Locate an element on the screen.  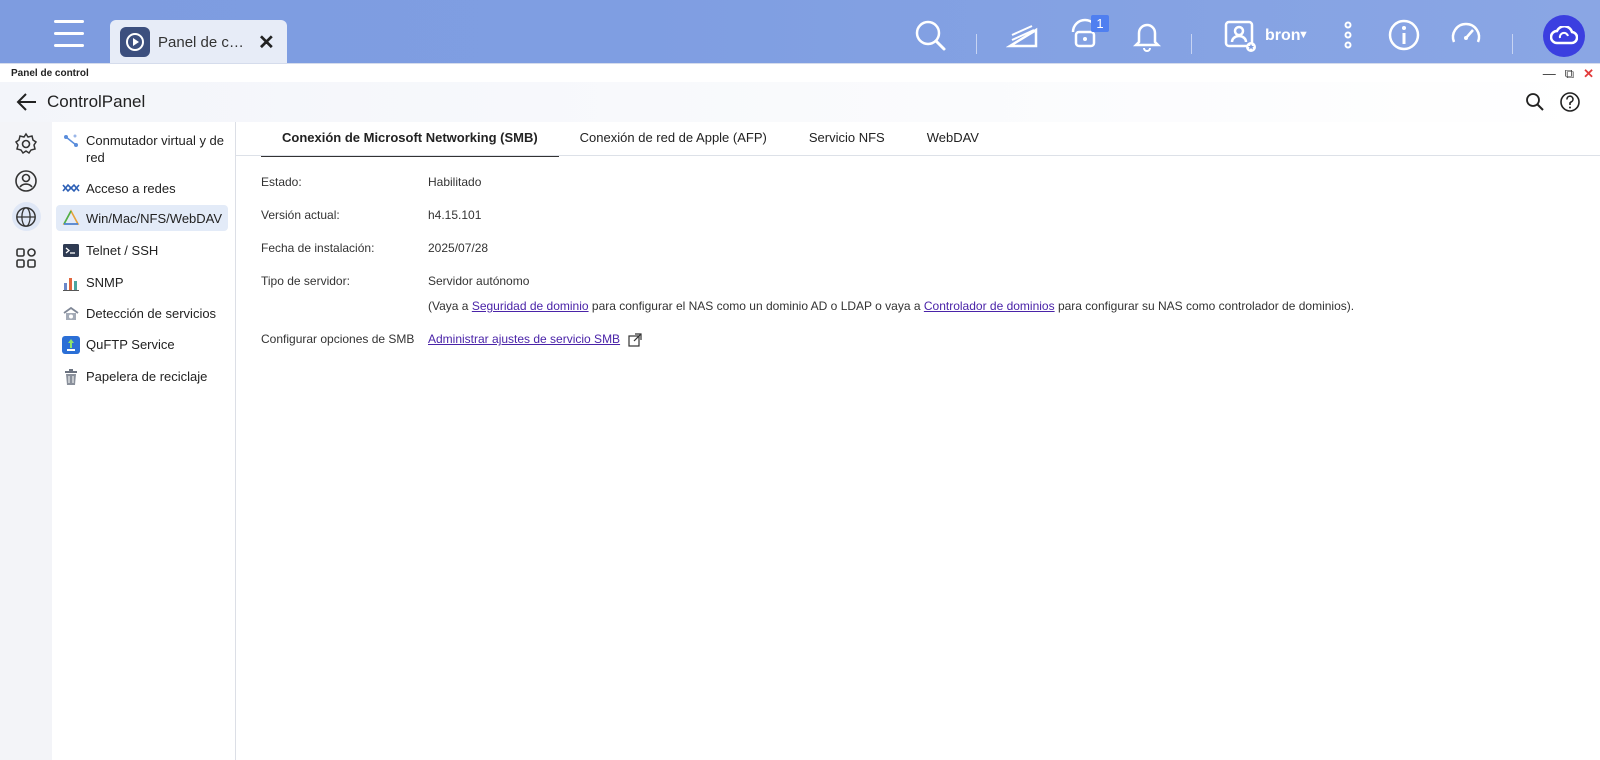
domain-note-text: (Vaya a is located at coordinates (450, 306).